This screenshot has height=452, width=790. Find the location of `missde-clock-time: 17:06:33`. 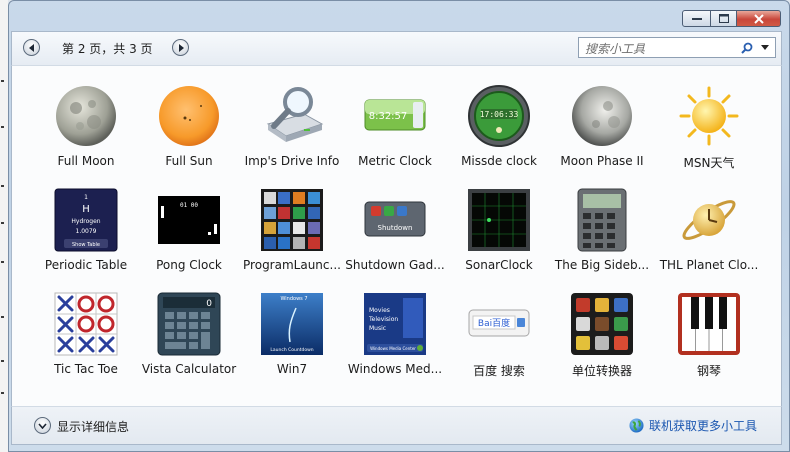

missde-clock-time: 17:06:33 is located at coordinates (499, 114).